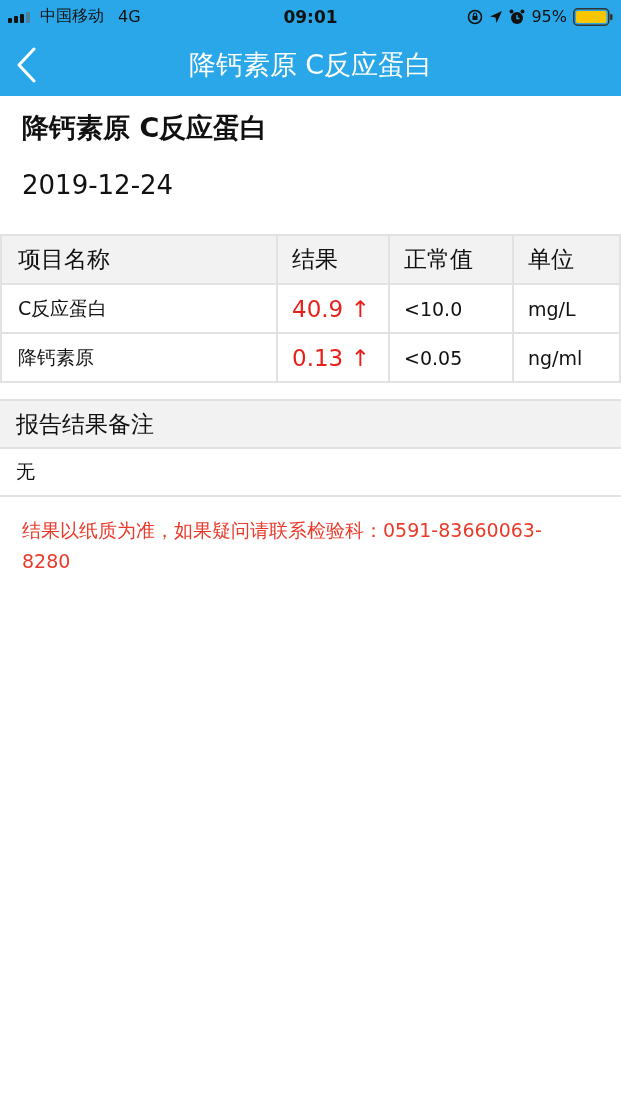  Describe the element at coordinates (26, 64) in the screenshot. I see `back-chevron-icon` at that location.